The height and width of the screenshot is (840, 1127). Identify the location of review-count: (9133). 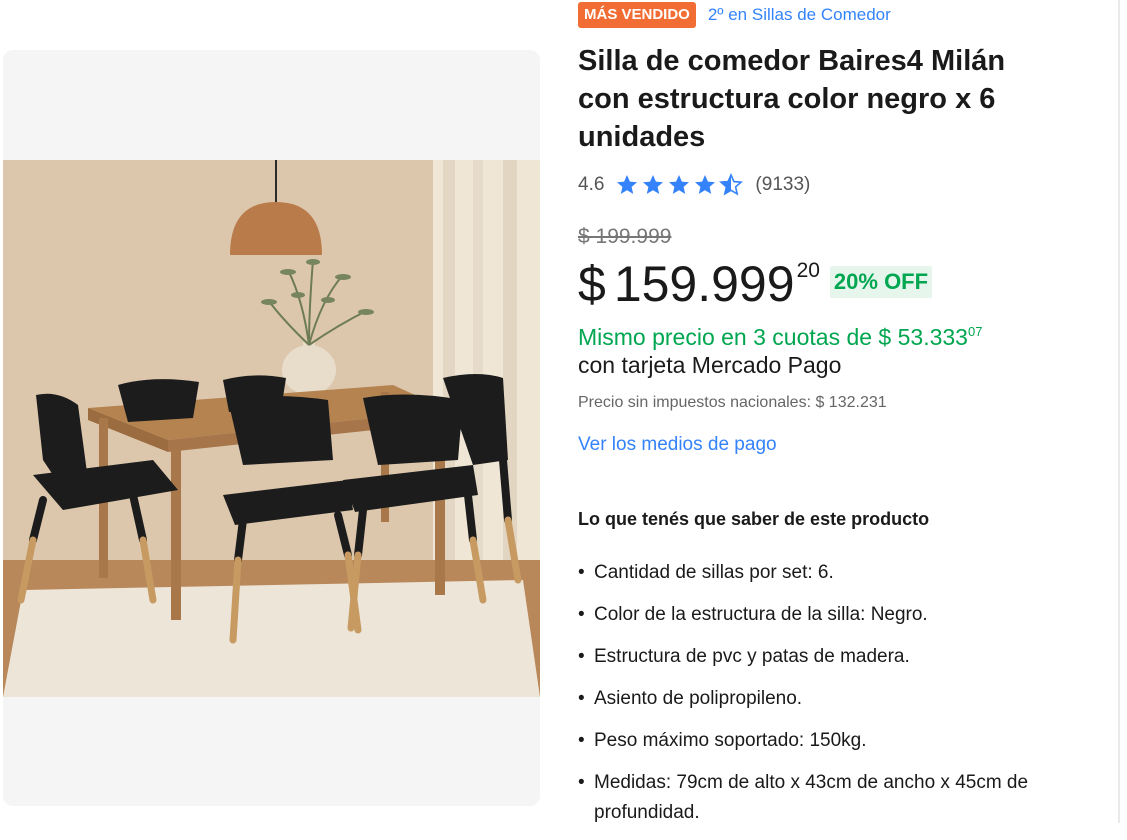
(783, 184).